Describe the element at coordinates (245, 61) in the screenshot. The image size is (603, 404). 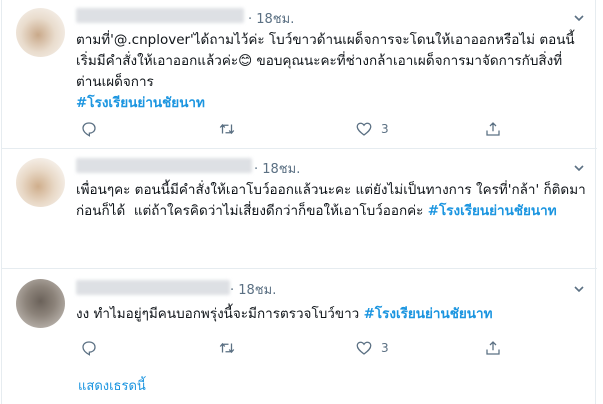
I see `smile-emoji: 😊` at that location.